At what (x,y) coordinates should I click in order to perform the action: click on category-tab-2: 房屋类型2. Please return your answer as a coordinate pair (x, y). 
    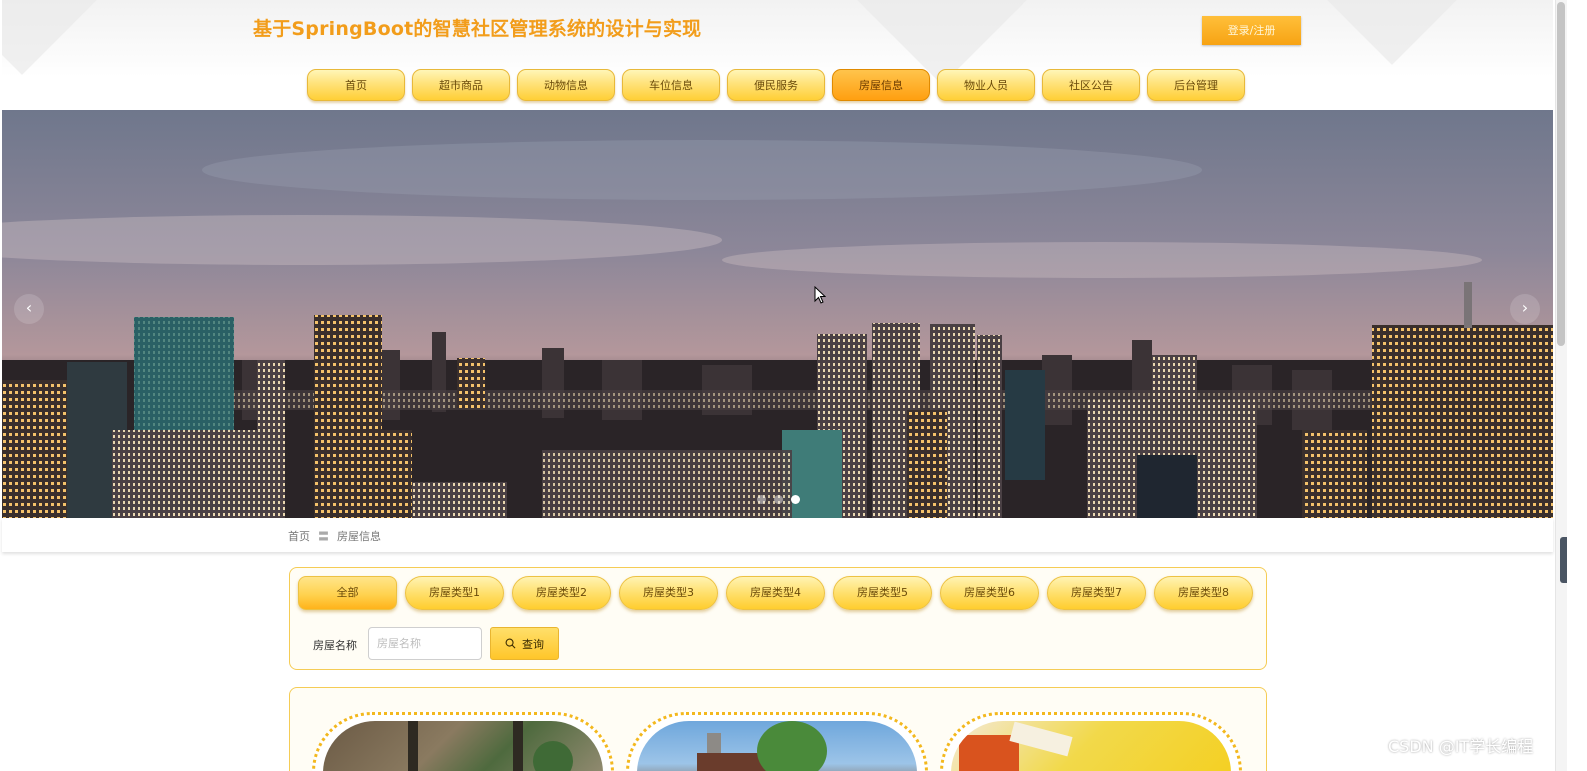
    Looking at the image, I should click on (561, 593).